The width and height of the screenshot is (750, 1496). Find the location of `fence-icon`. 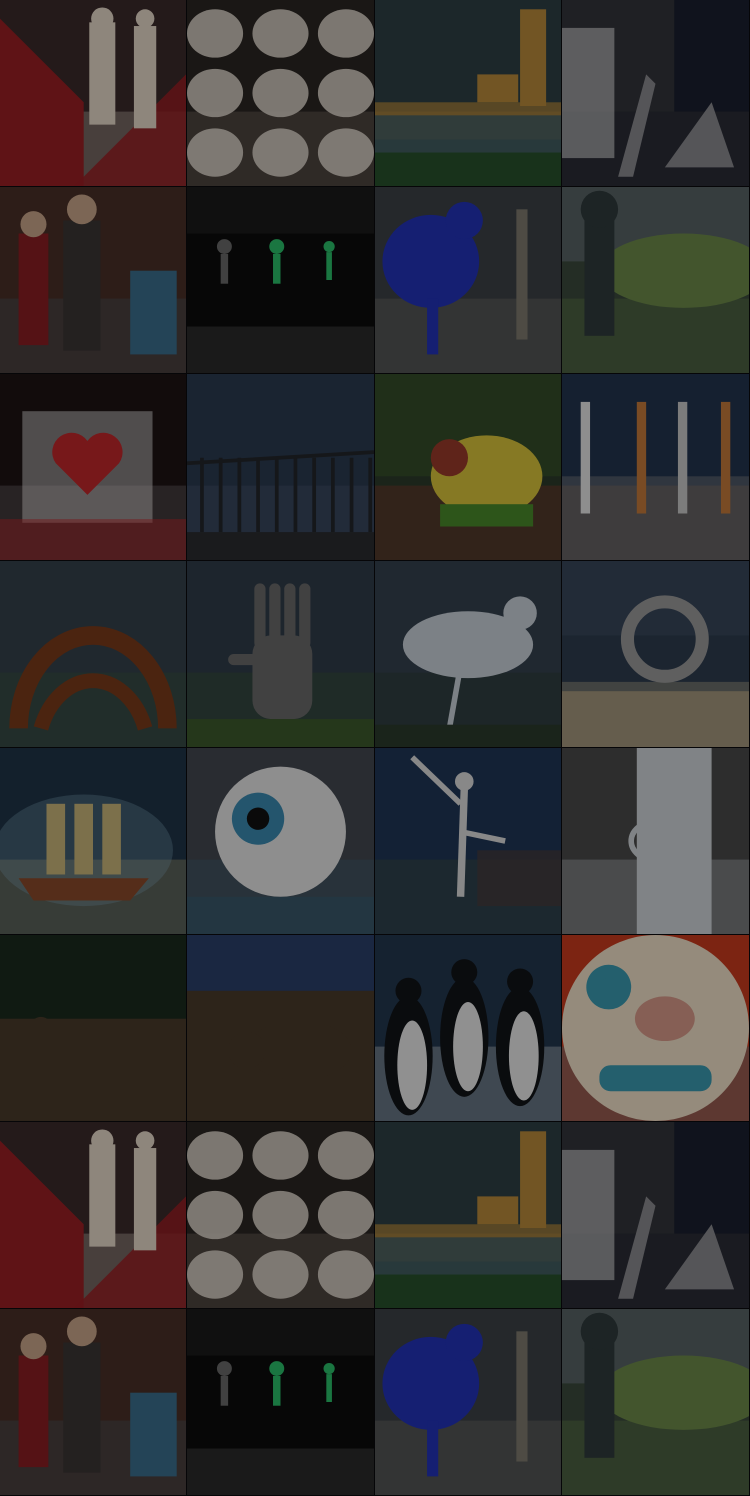

fence-icon is located at coordinates (280, 467).